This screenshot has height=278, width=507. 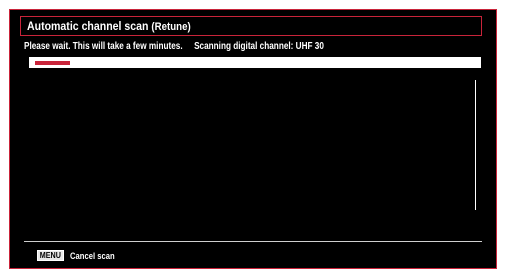 I want to click on scanning-status: Scanning digital channel: UHF 30, so click(x=259, y=46).